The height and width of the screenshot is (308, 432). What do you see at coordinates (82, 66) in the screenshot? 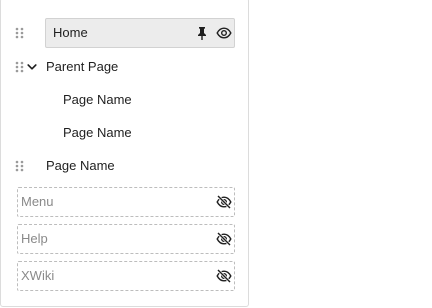
I see `tree-item-label: Parent Page` at bounding box center [82, 66].